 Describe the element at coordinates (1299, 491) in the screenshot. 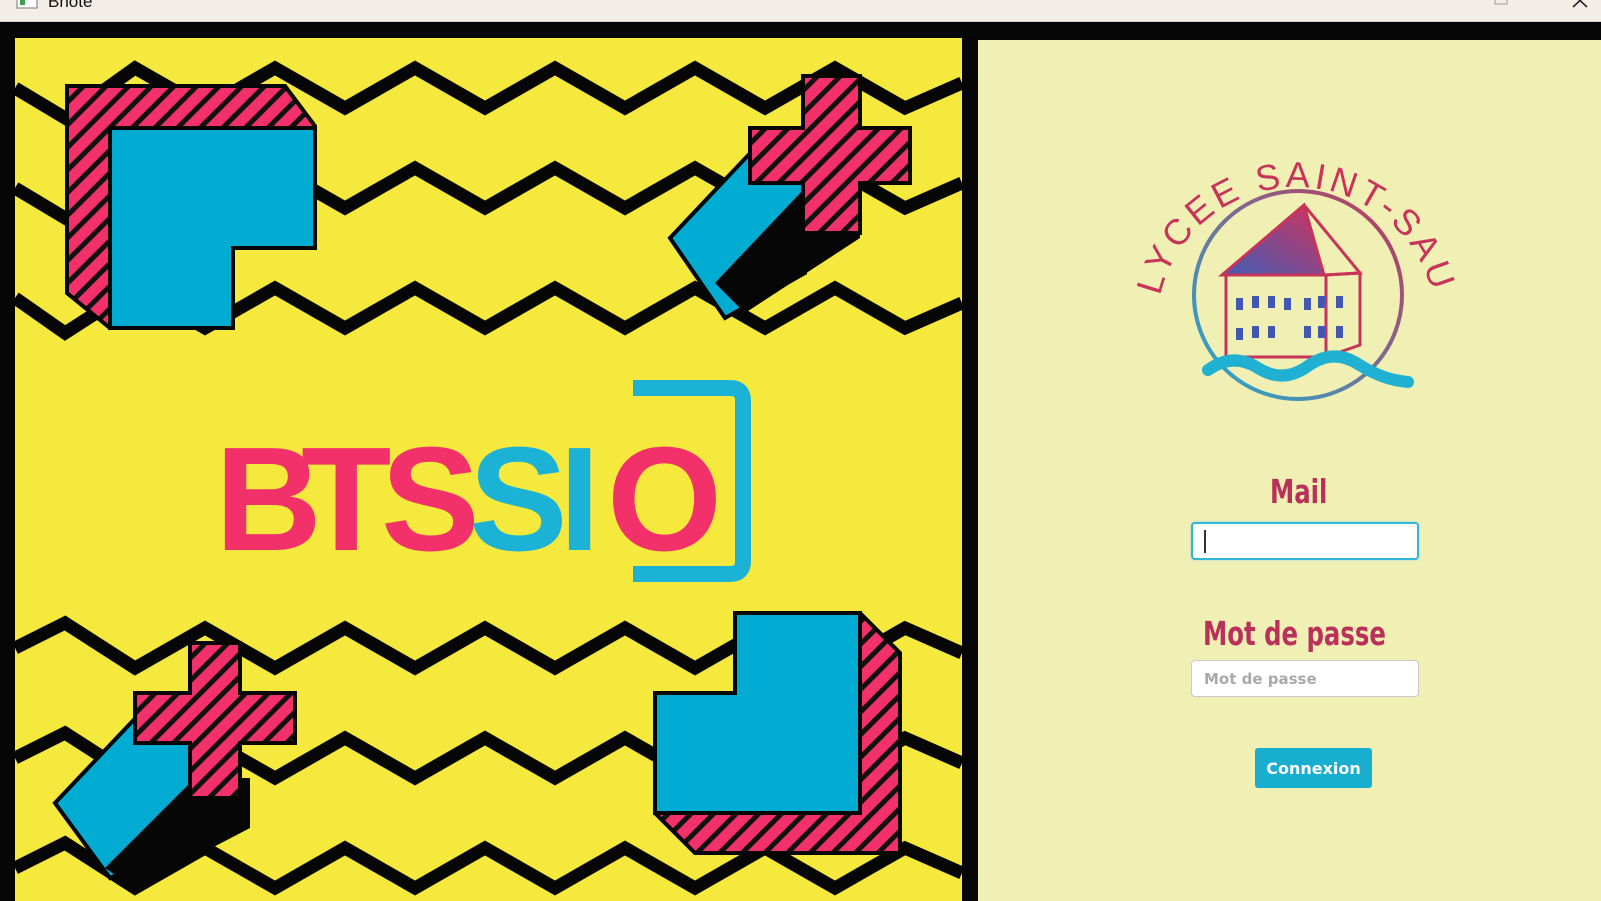

I see `mail-label: Mail` at that location.